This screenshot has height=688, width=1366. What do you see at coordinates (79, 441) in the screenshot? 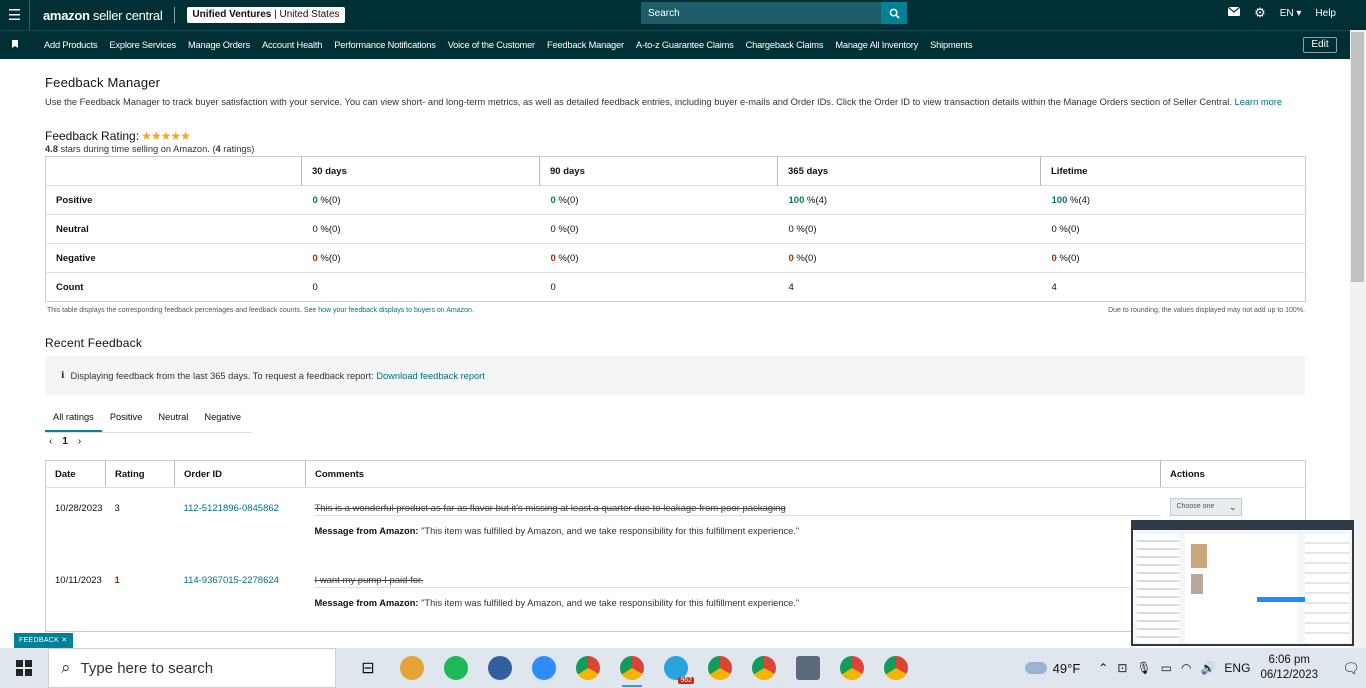
I see `chevron-right-icon: ›` at bounding box center [79, 441].